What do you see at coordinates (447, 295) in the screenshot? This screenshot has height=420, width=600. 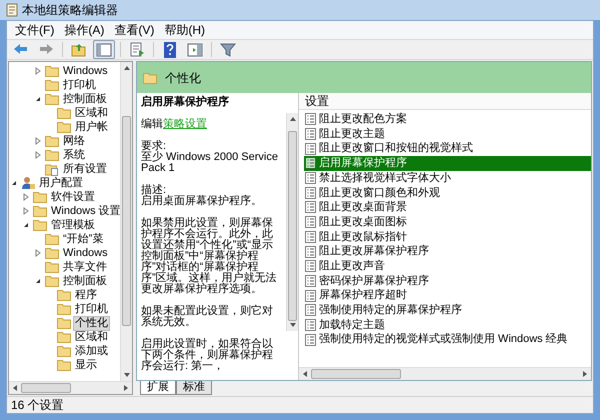 I see `setting-row: 屏幕保护程序超时` at bounding box center [447, 295].